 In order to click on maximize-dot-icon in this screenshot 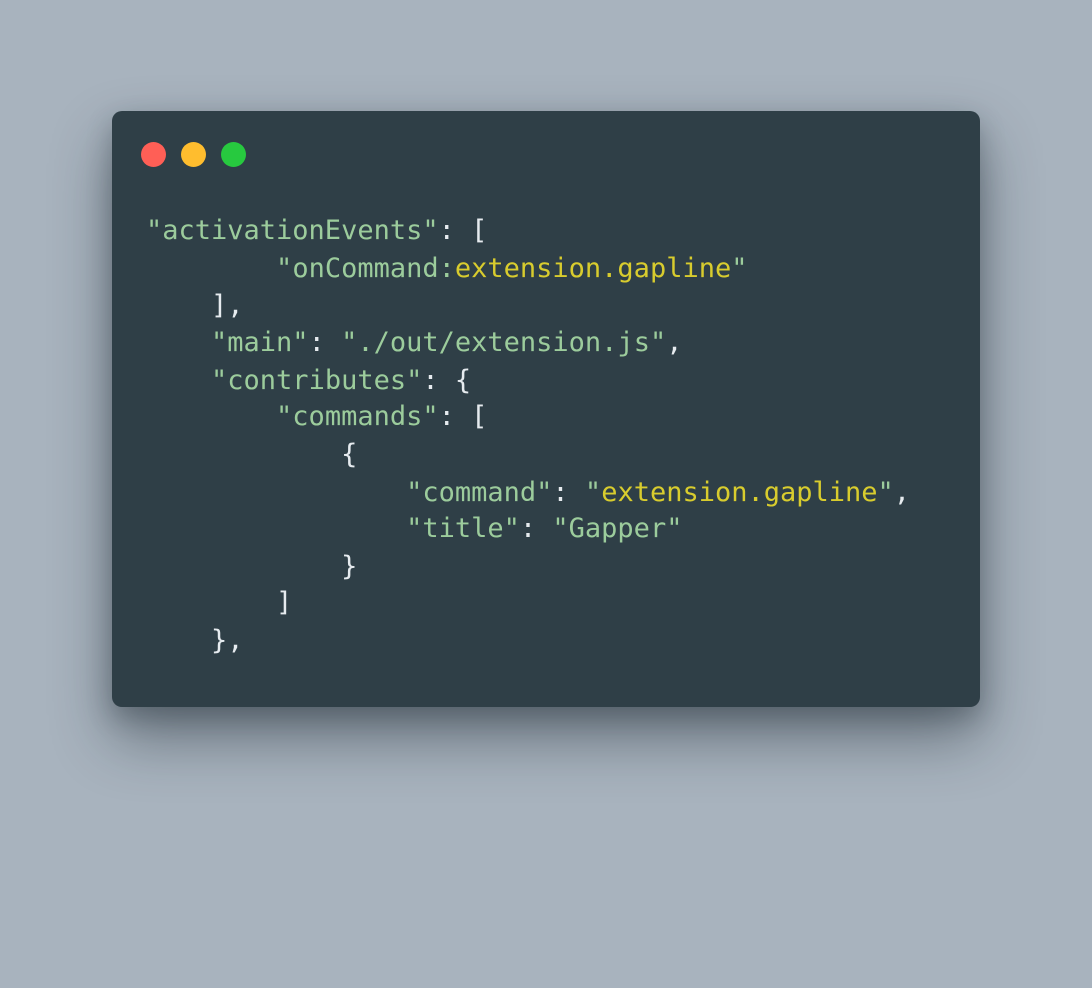, I will do `click(233, 154)`.